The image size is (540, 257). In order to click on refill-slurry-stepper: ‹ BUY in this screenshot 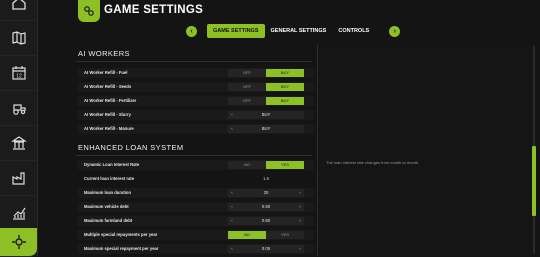, I will do `click(266, 115)`.